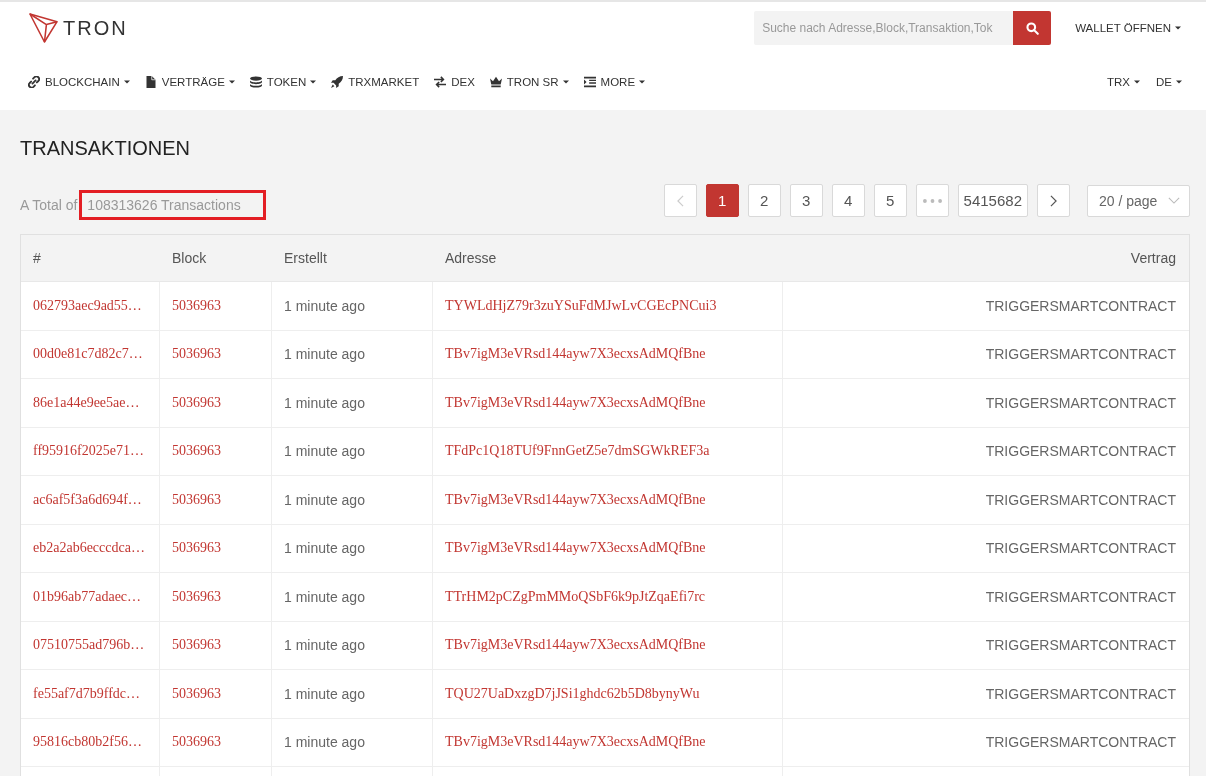 This screenshot has height=776, width=1206. I want to click on wallet-menu: WALLET ÖFFNEN, so click(1128, 28).